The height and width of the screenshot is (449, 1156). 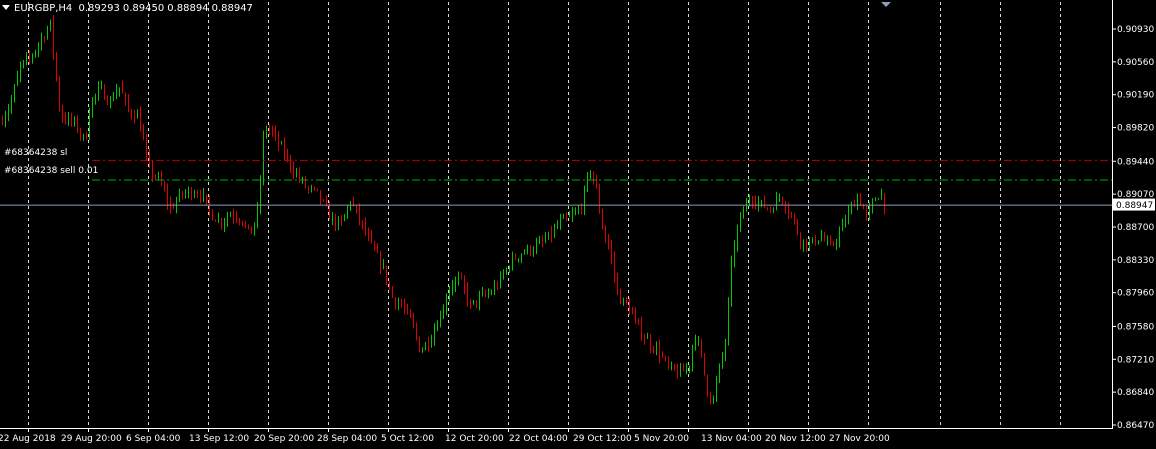 What do you see at coordinates (347, 439) in the screenshot?
I see `time-axis-label: 28 Sep 04:00` at bounding box center [347, 439].